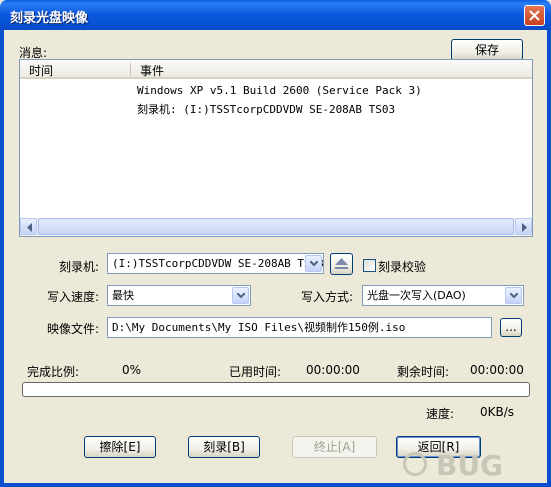 The width and height of the screenshot is (551, 487). I want to click on arrow-right-icon, so click(524, 227).